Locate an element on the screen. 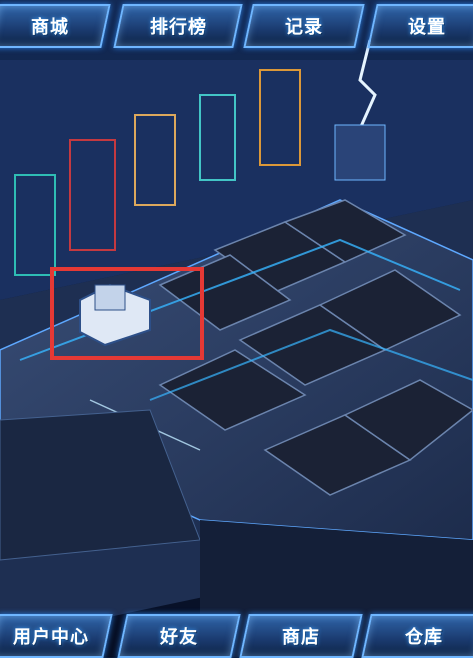  selection-highlight is located at coordinates (127, 313).